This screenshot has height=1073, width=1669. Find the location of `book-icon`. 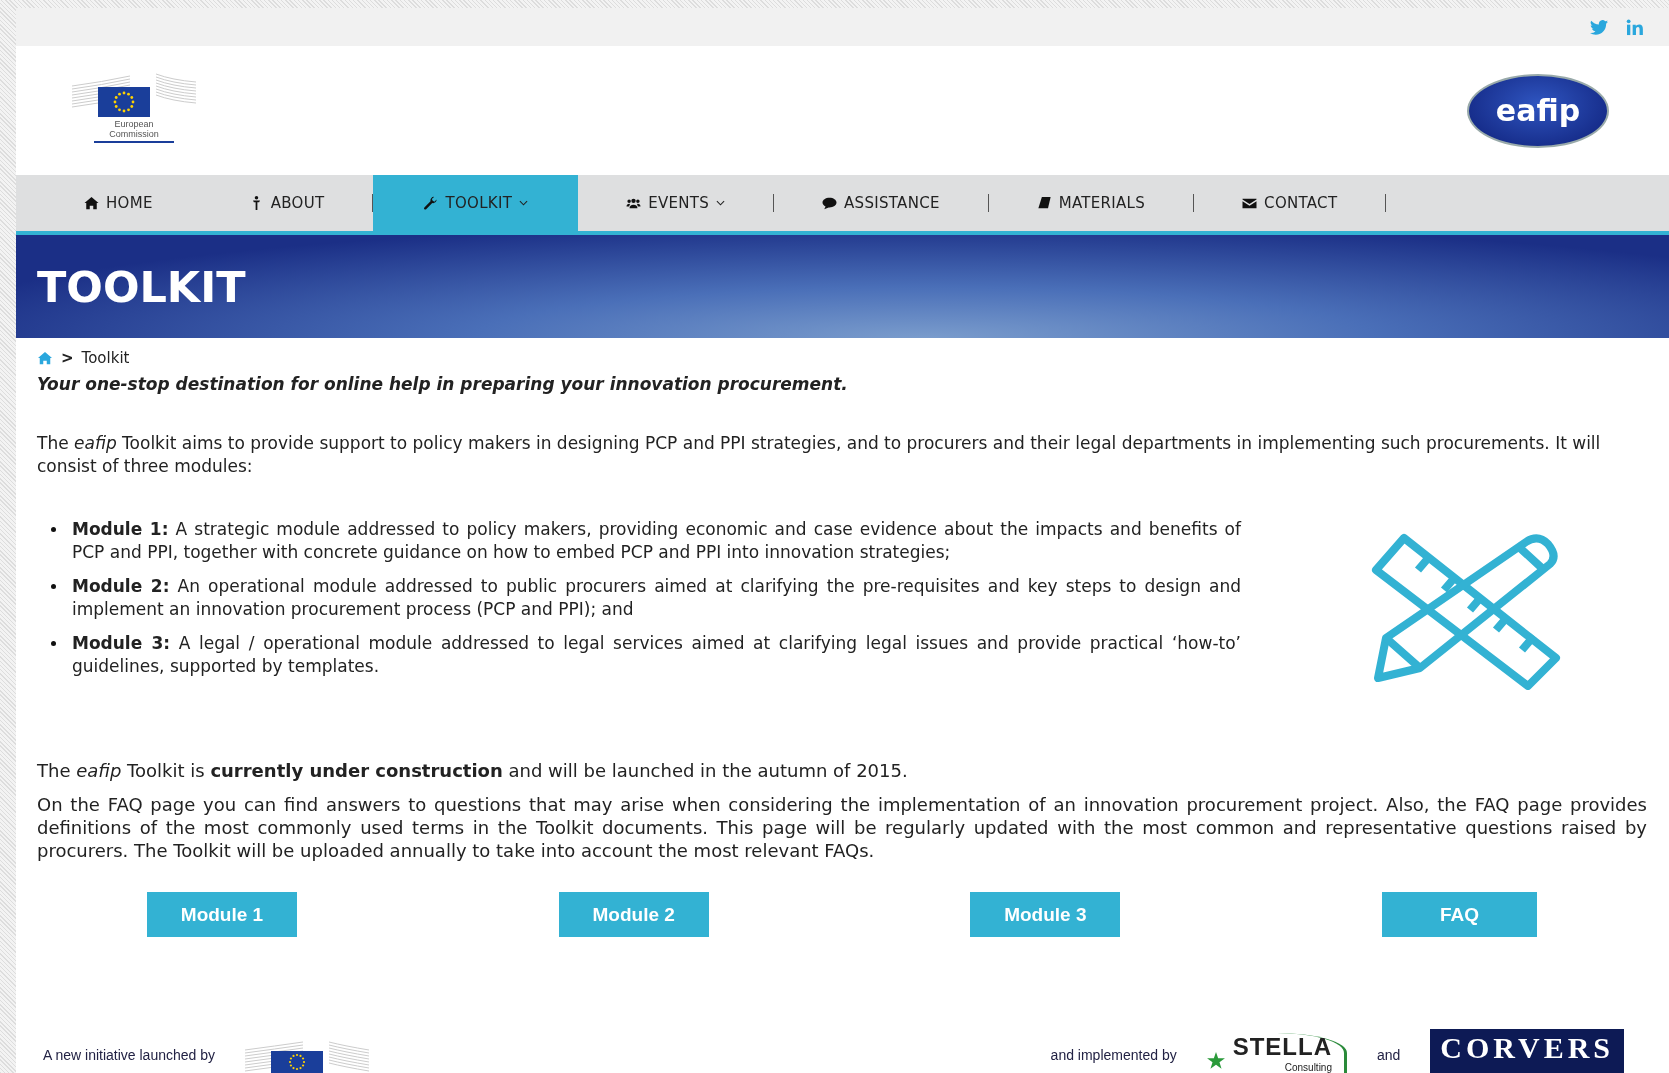

book-icon is located at coordinates (1044, 203).